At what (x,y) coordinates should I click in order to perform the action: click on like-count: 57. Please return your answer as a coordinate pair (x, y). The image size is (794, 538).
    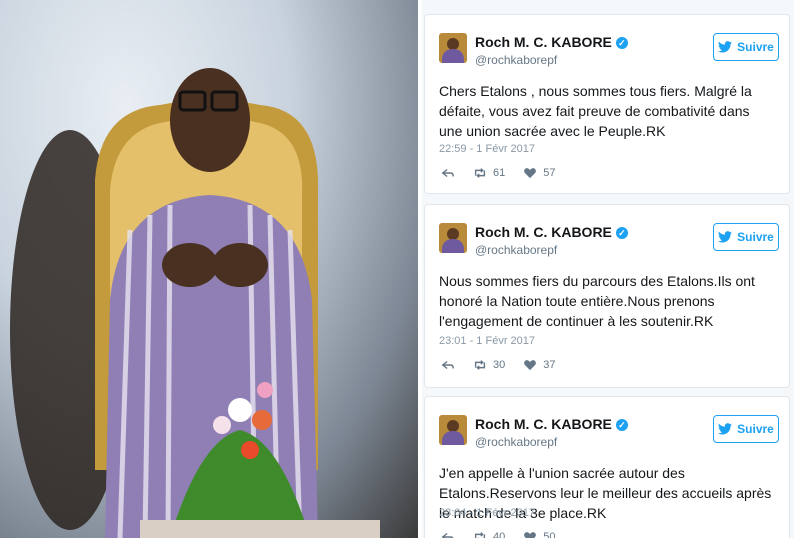
    Looking at the image, I should click on (549, 173).